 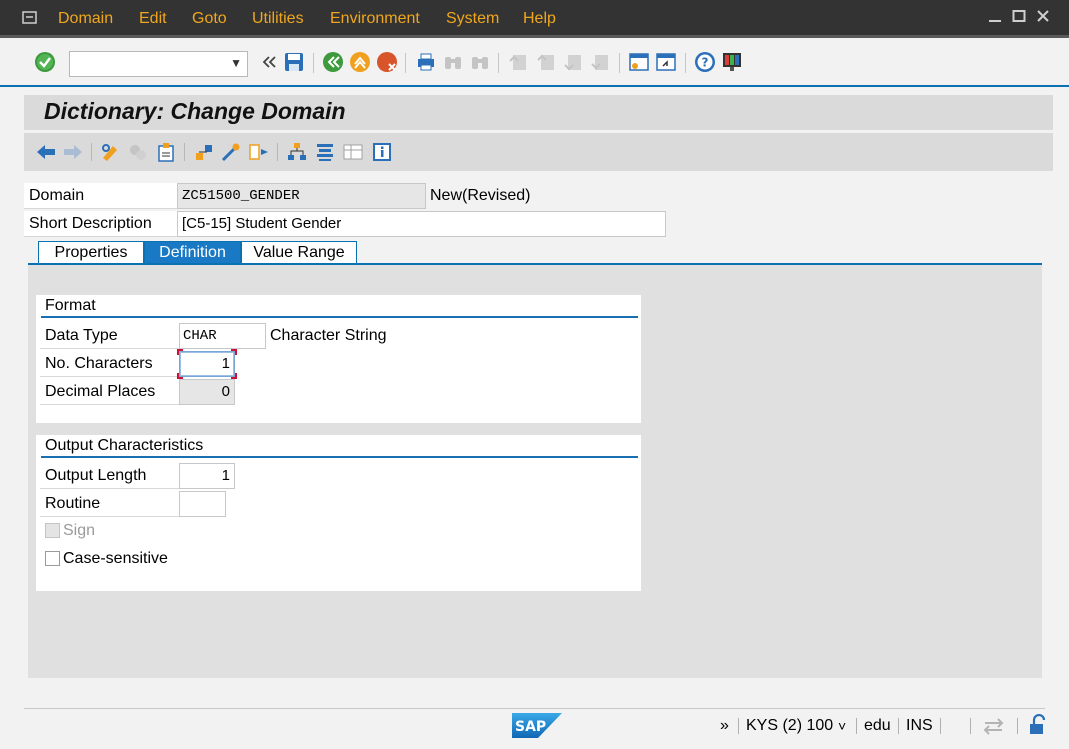 What do you see at coordinates (109, 336) in the screenshot?
I see `data-type-label: Data Type` at bounding box center [109, 336].